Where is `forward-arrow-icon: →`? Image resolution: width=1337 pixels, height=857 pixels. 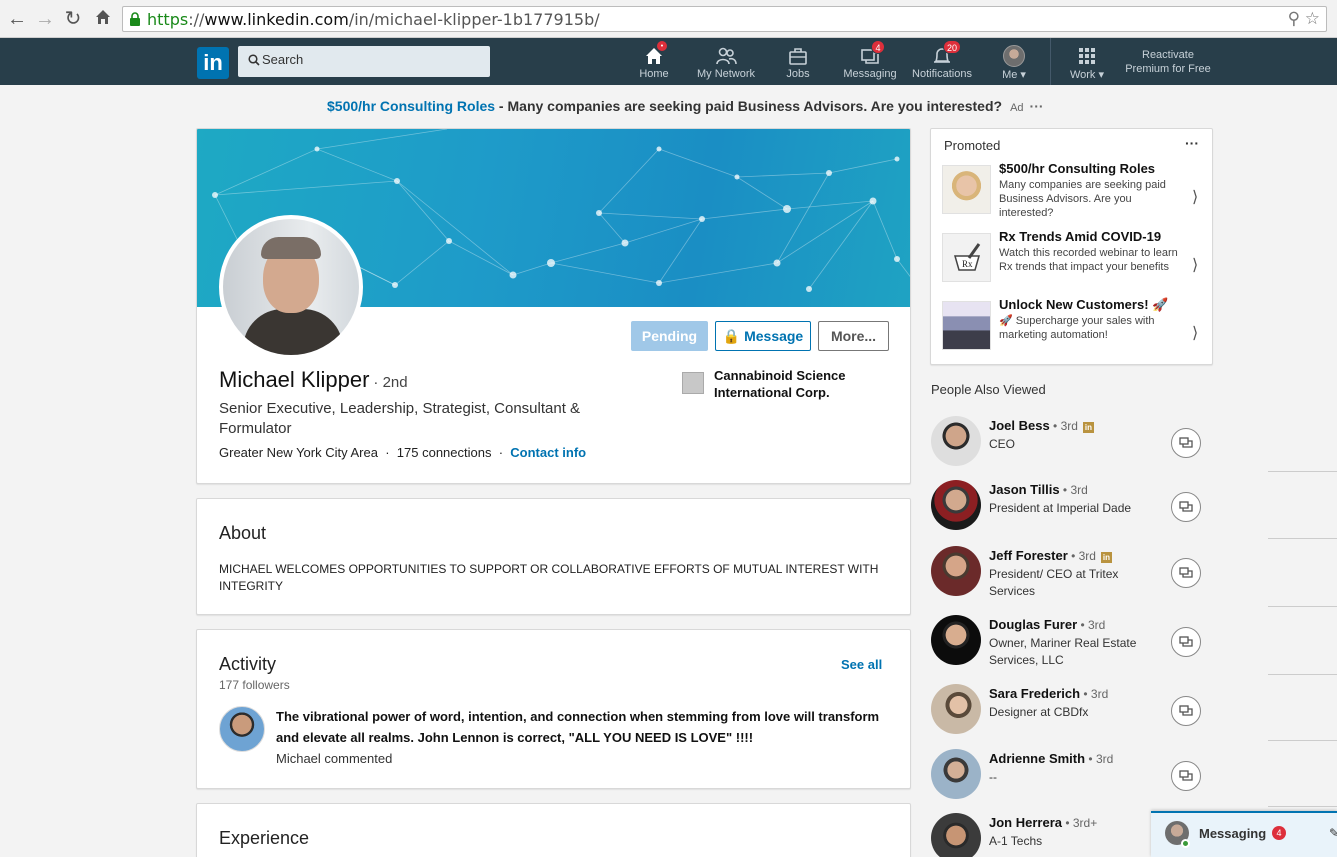
forward-arrow-icon: → is located at coordinates (45, 19).